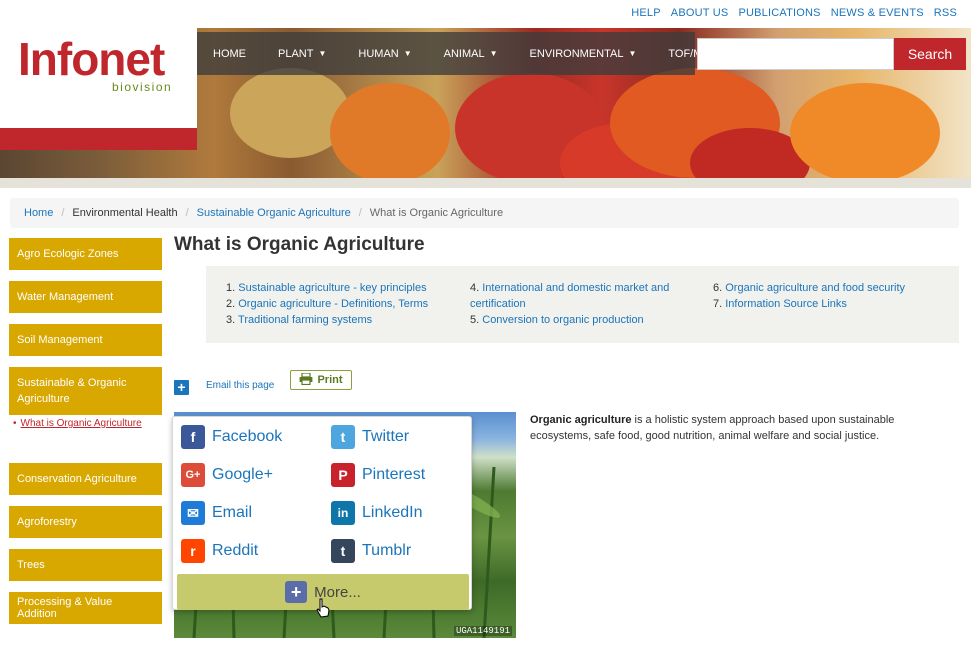 This screenshot has width=971, height=645. I want to click on toc-item: 3. Traditional farming systems, so click(341, 320).